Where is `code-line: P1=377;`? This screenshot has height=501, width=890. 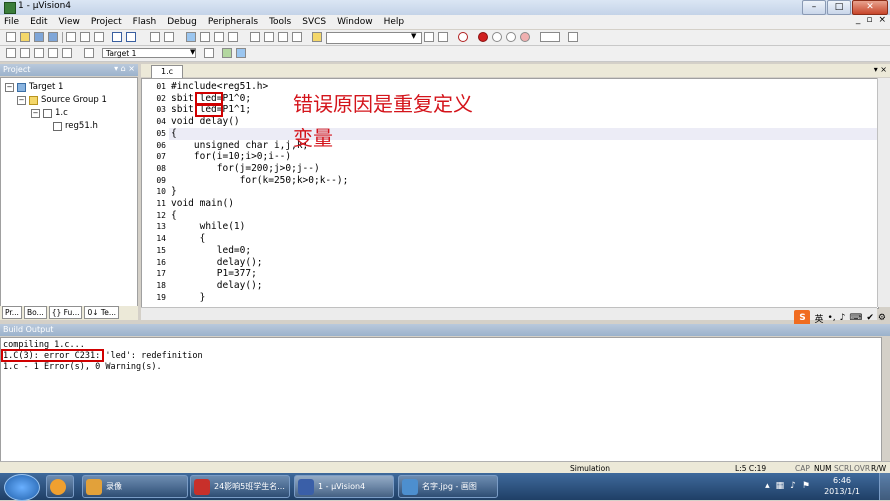 code-line: P1=377; is located at coordinates (214, 273).